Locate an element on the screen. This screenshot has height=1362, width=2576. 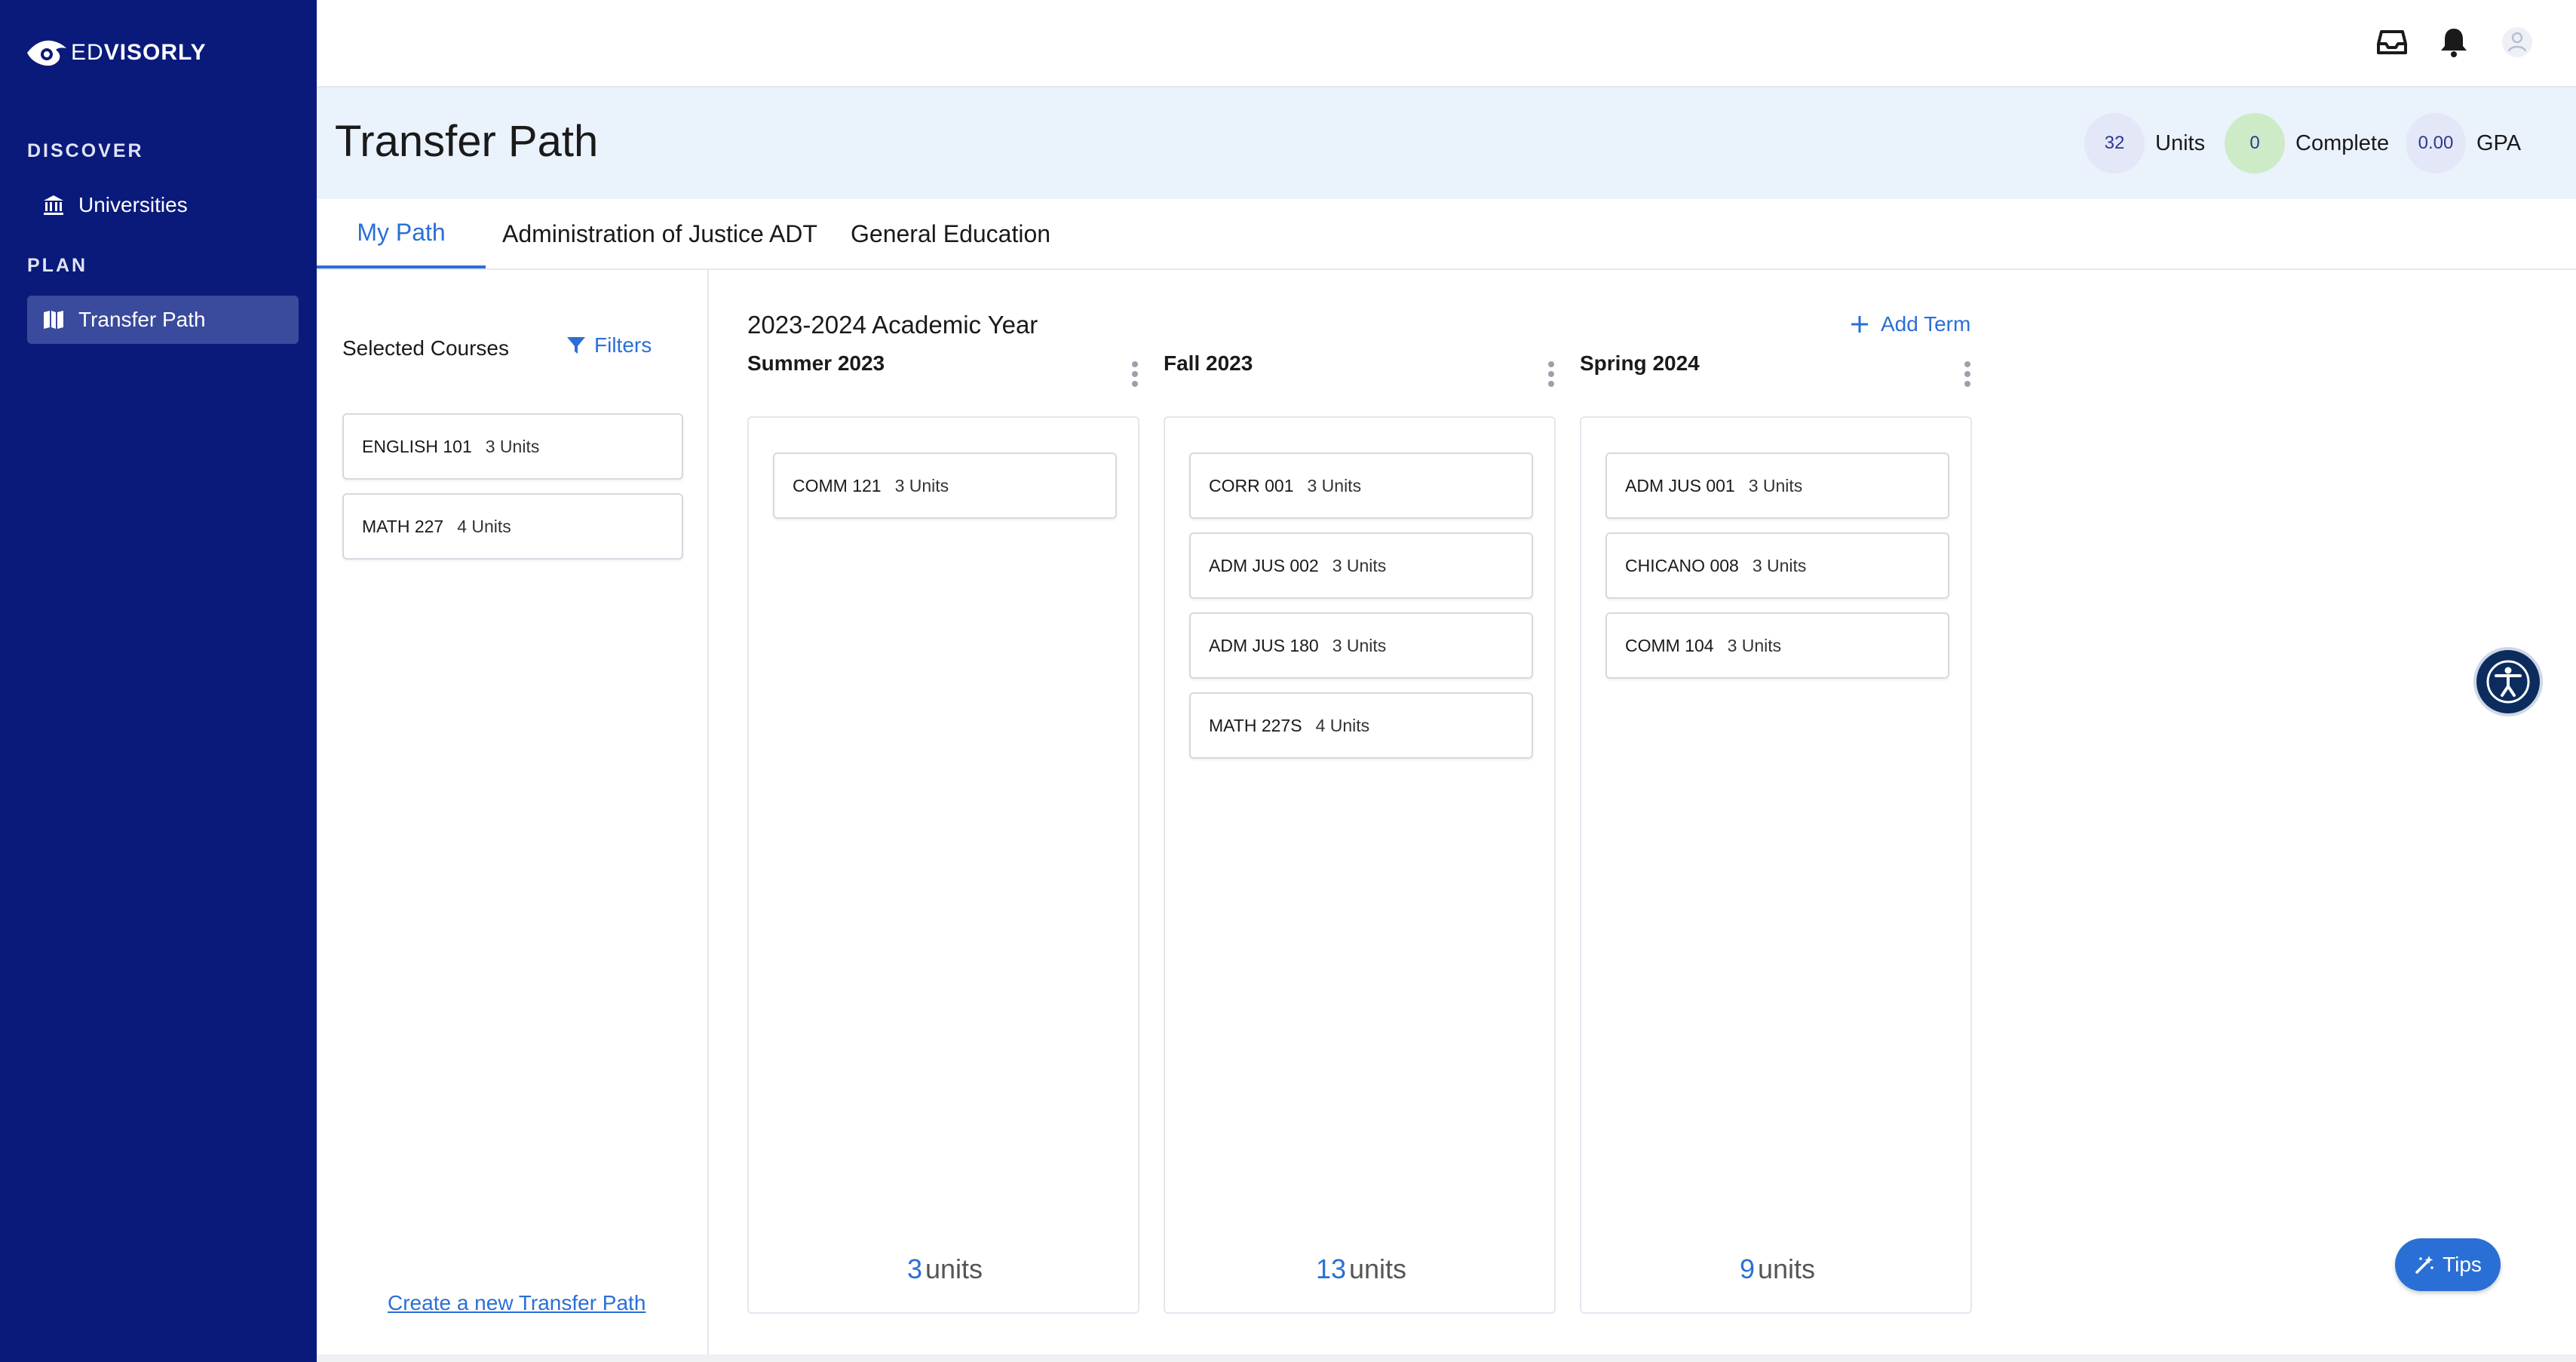
logo-wordmark: EDVISORLY is located at coordinates (139, 53).